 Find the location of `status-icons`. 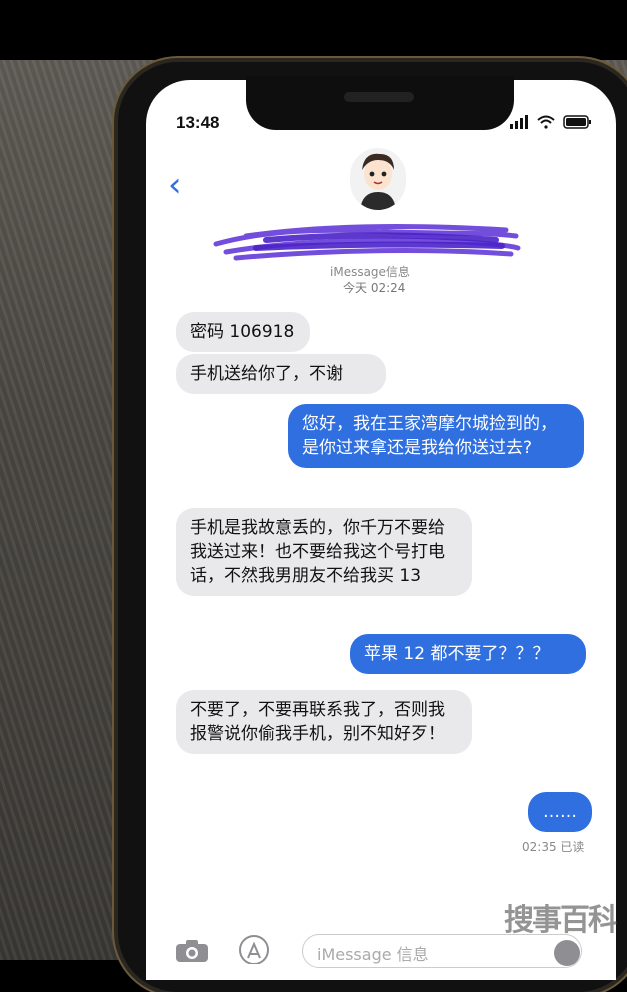

status-icons is located at coordinates (550, 122).